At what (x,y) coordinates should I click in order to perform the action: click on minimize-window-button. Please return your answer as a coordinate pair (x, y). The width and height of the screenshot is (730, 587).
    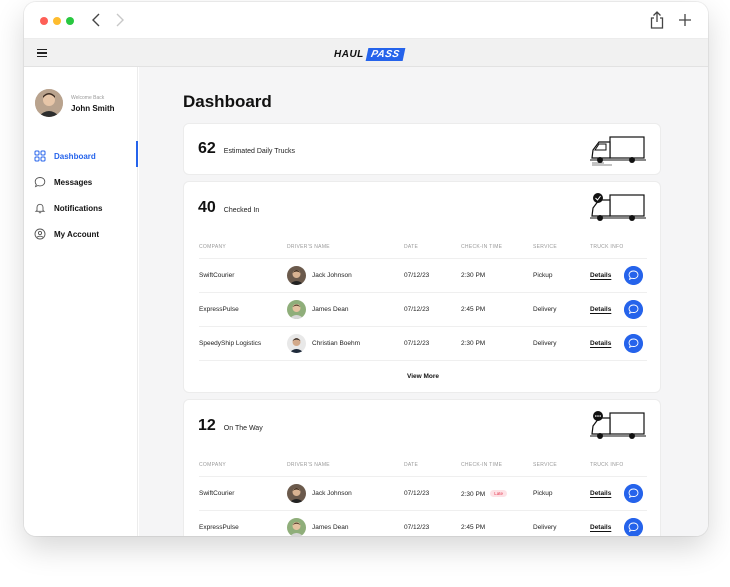
    Looking at the image, I should click on (57, 21).